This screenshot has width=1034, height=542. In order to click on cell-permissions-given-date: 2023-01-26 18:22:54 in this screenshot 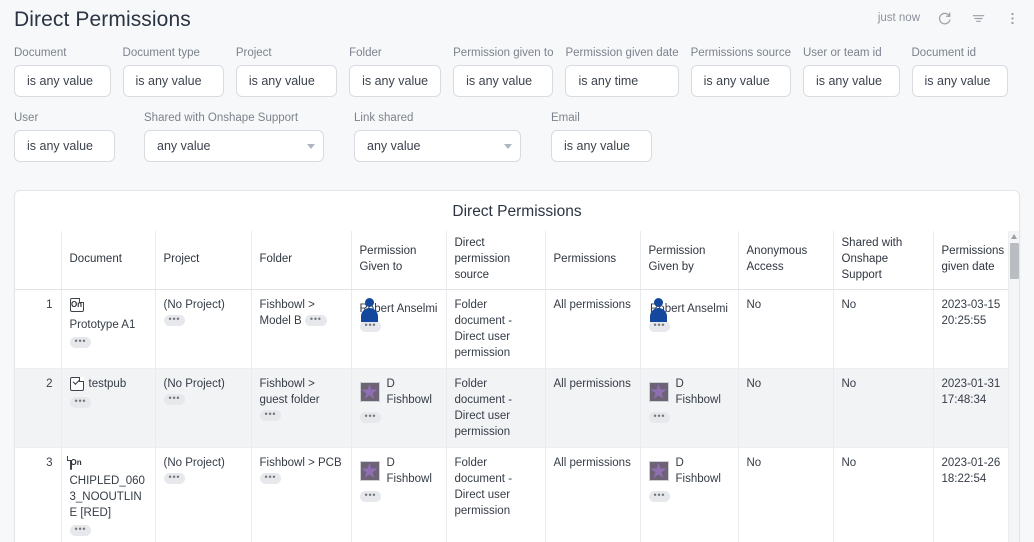, I will do `click(976, 494)`.